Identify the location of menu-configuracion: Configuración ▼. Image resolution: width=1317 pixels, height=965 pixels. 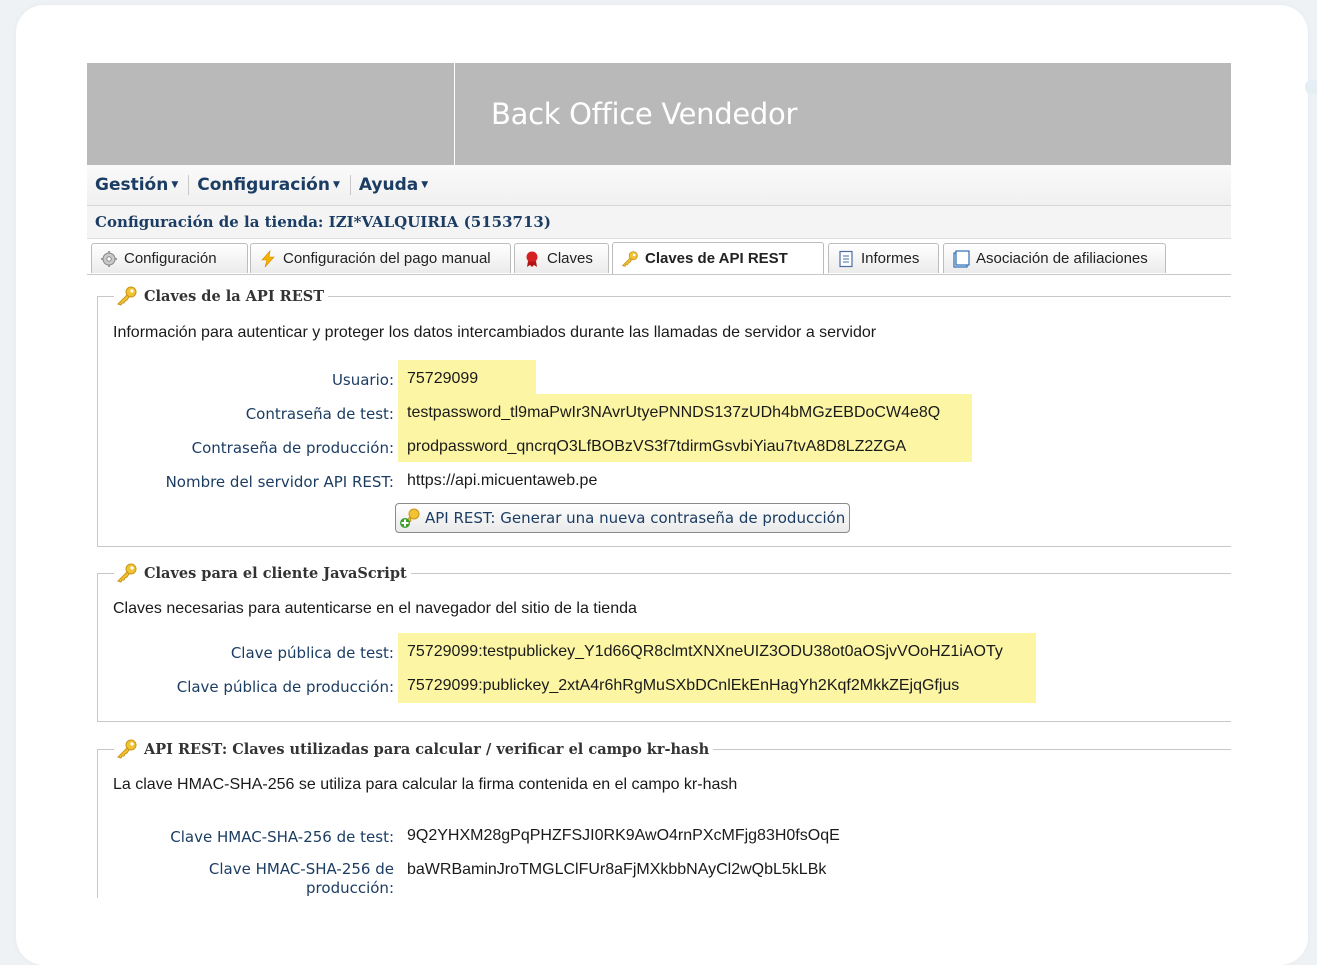
(269, 185).